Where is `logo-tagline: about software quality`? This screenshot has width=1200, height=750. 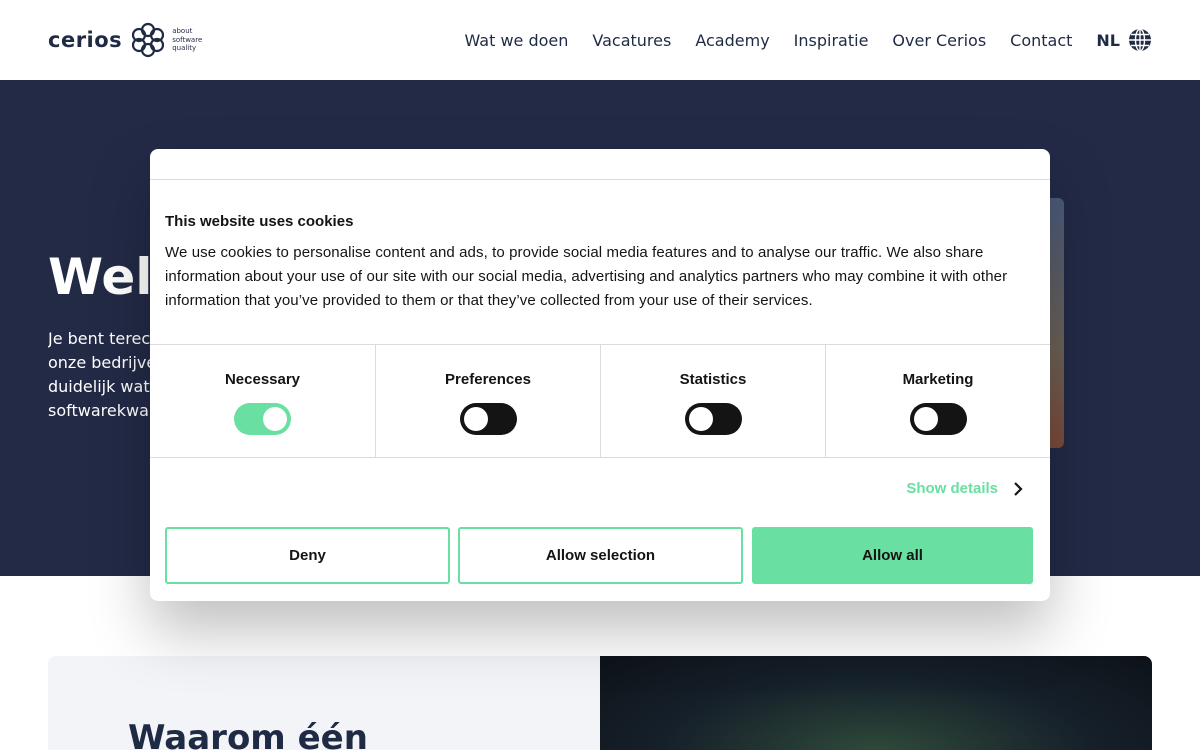 logo-tagline: about software quality is located at coordinates (187, 40).